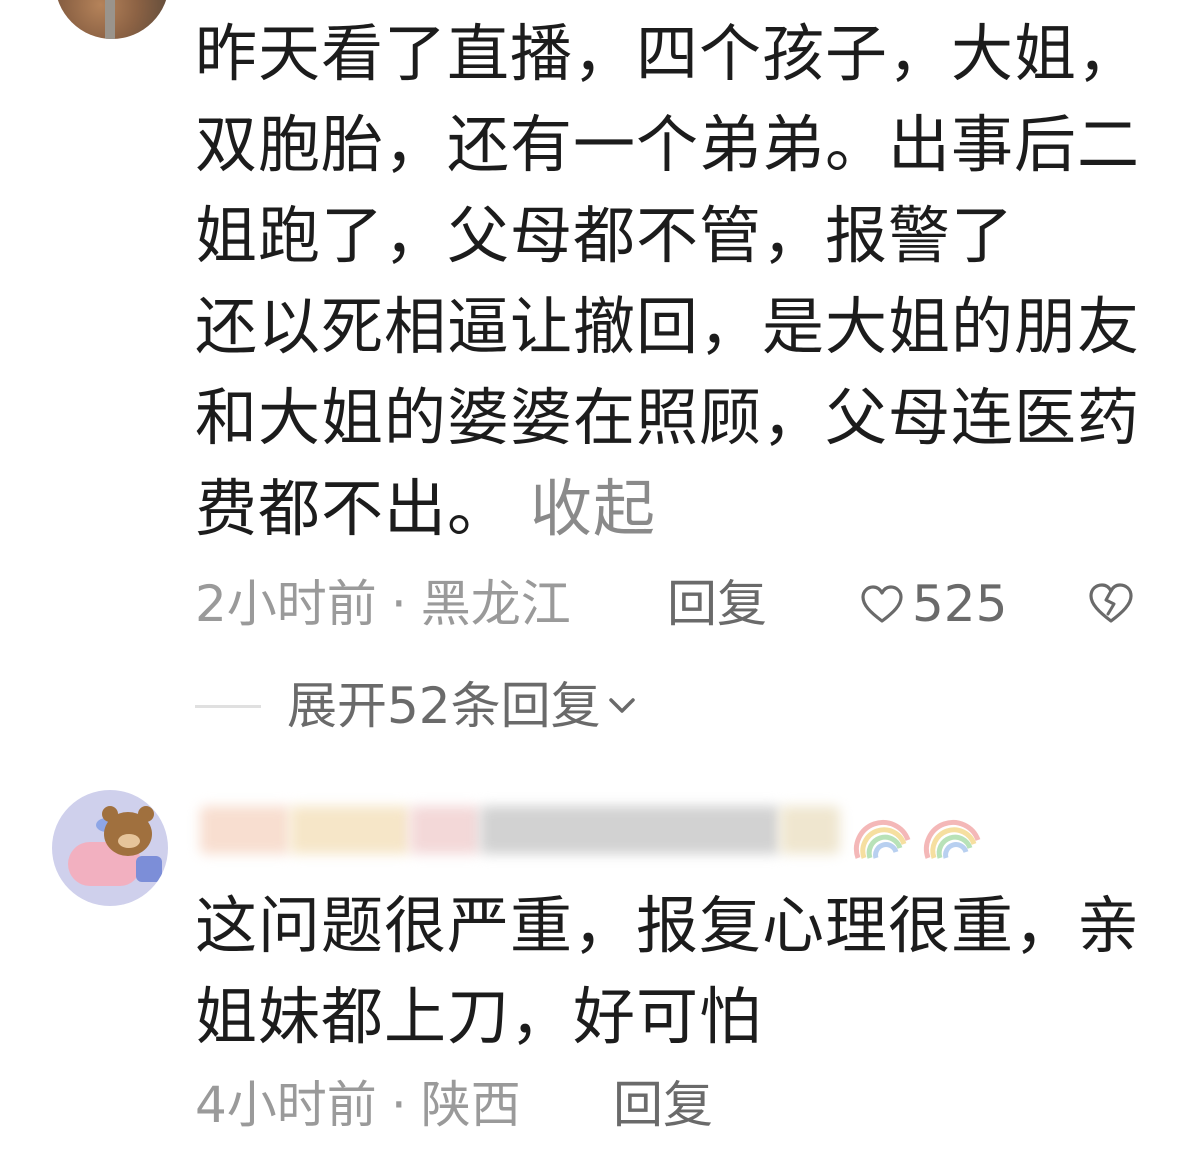  I want to click on comment-text: 这问题很严重，报复心理很重，亲姐妹都上刀，好可怕, so click(668, 971).